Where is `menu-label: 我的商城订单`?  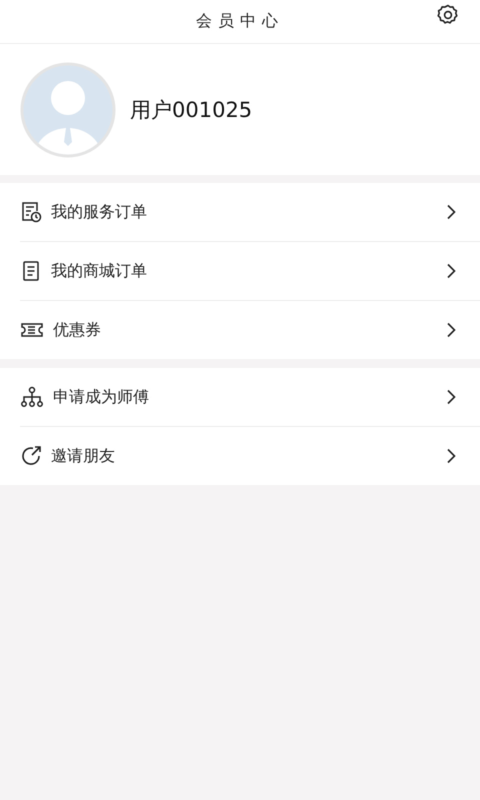
menu-label: 我的商城订单 is located at coordinates (99, 271).